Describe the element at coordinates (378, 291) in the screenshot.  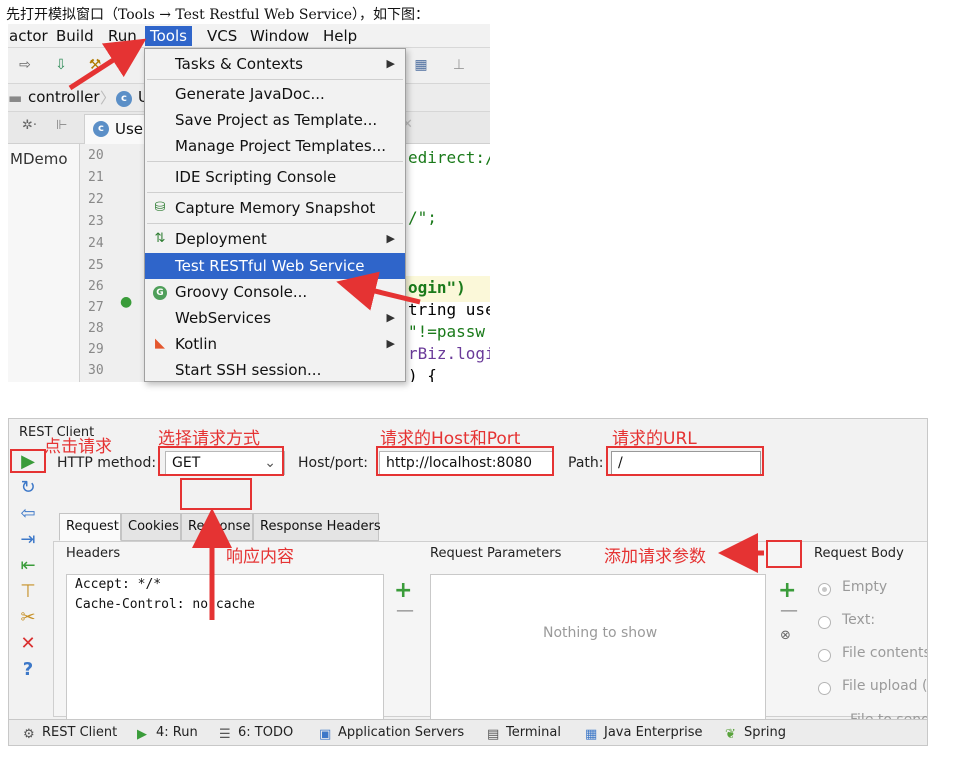
I see `arrow-to-test-restful` at that location.